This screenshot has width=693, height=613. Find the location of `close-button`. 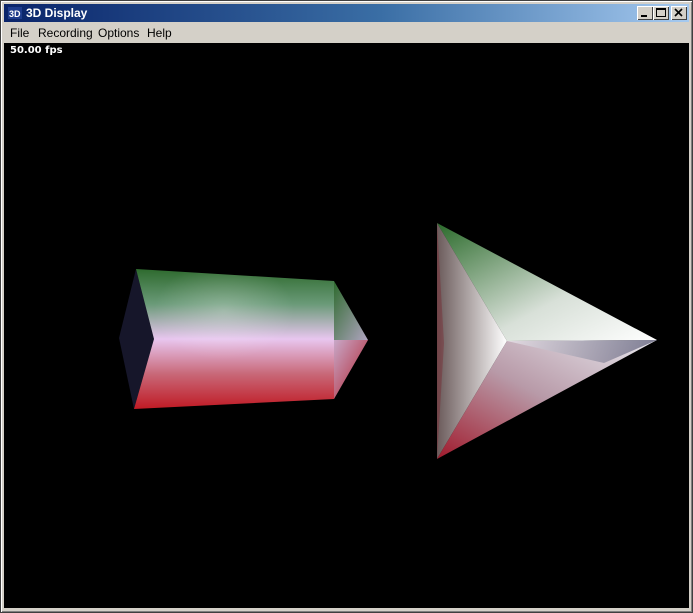

close-button is located at coordinates (679, 13).